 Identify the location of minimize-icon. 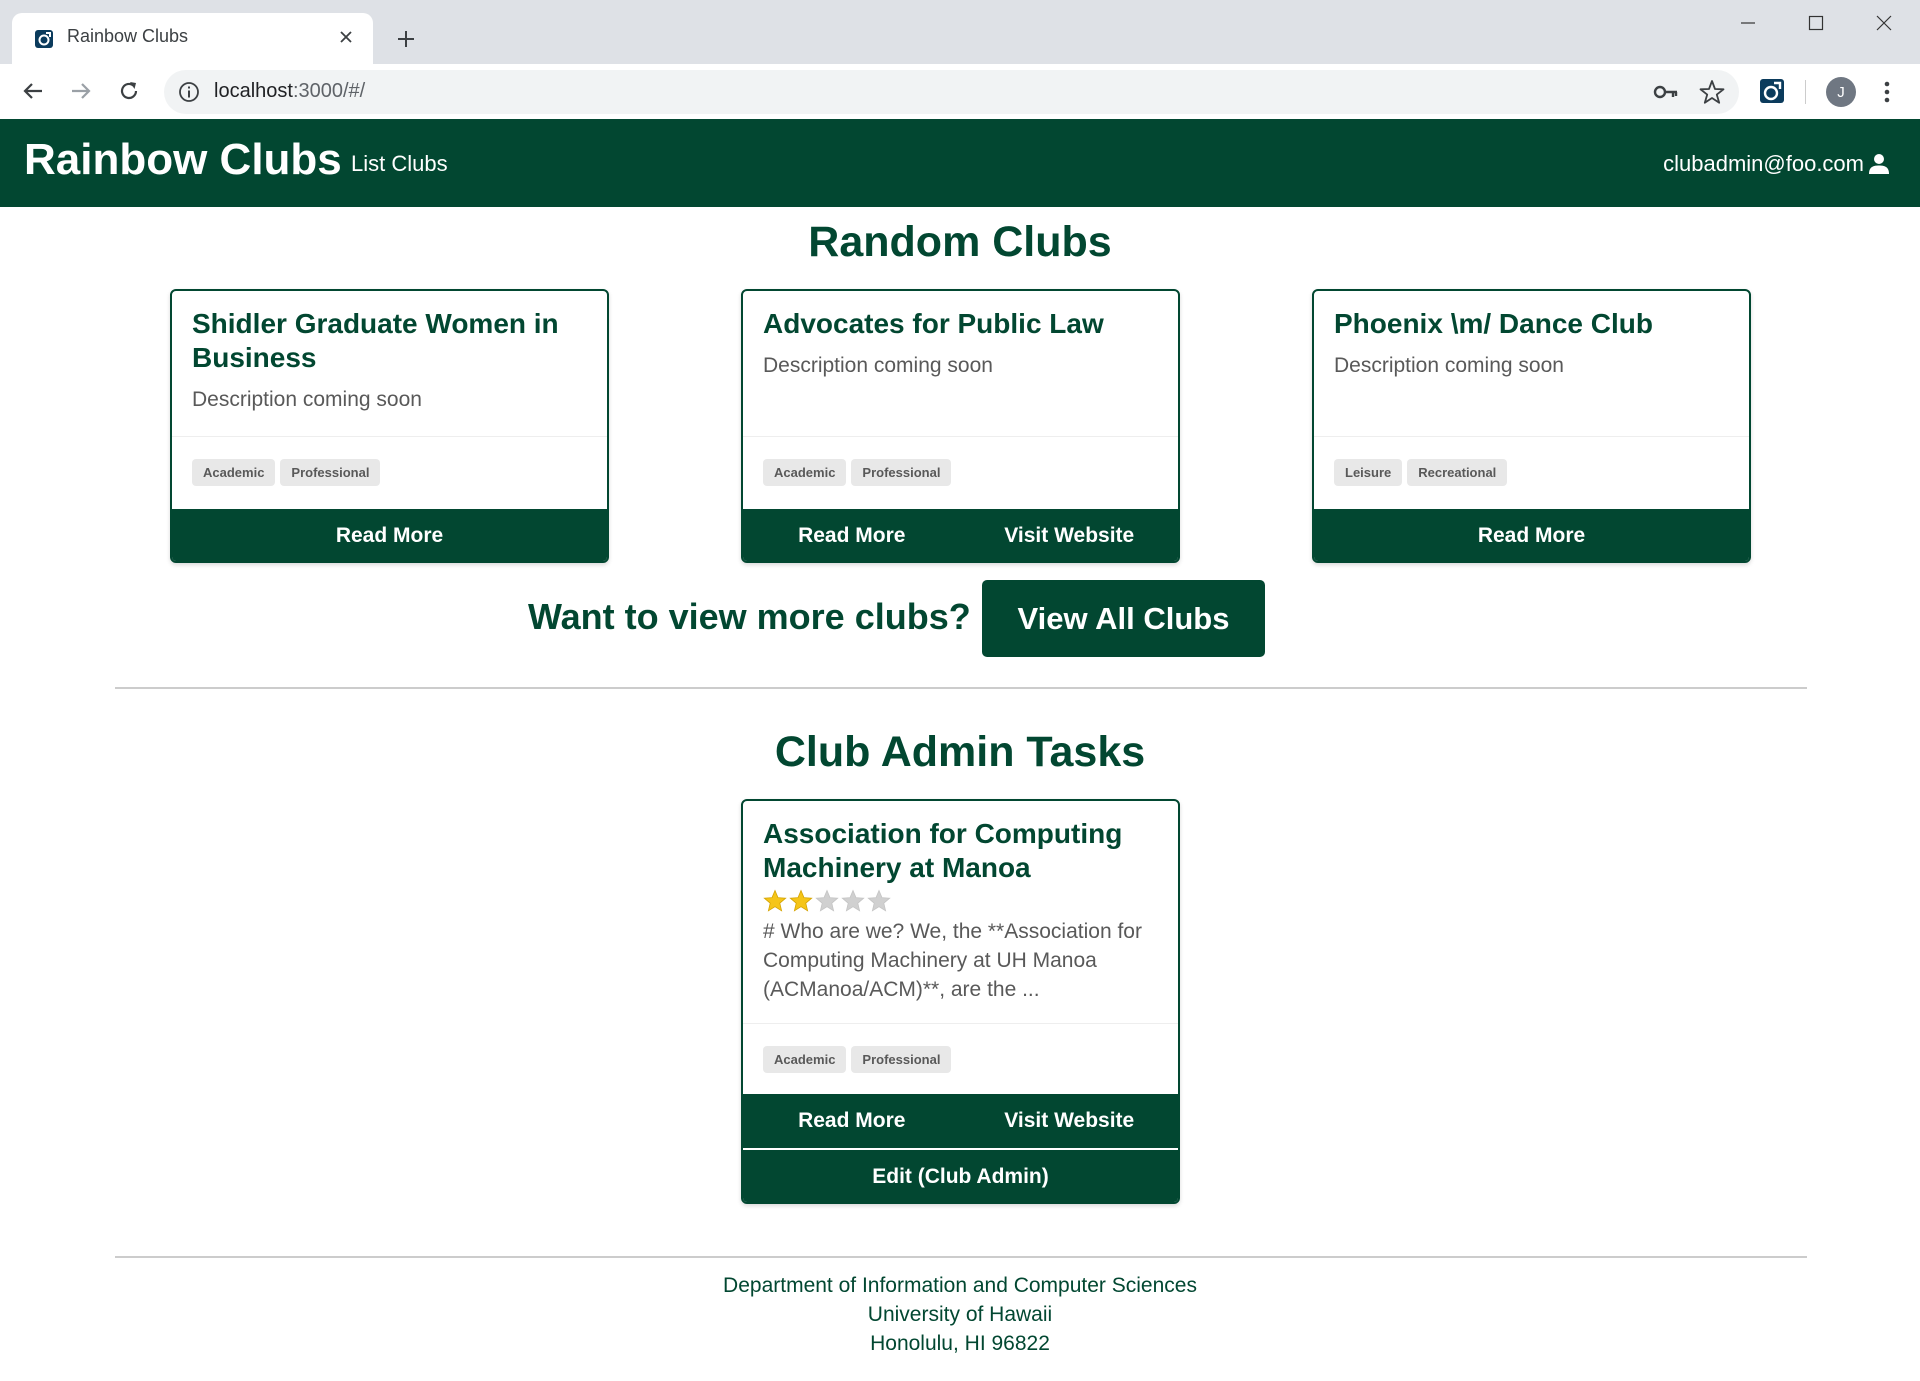
(1748, 23).